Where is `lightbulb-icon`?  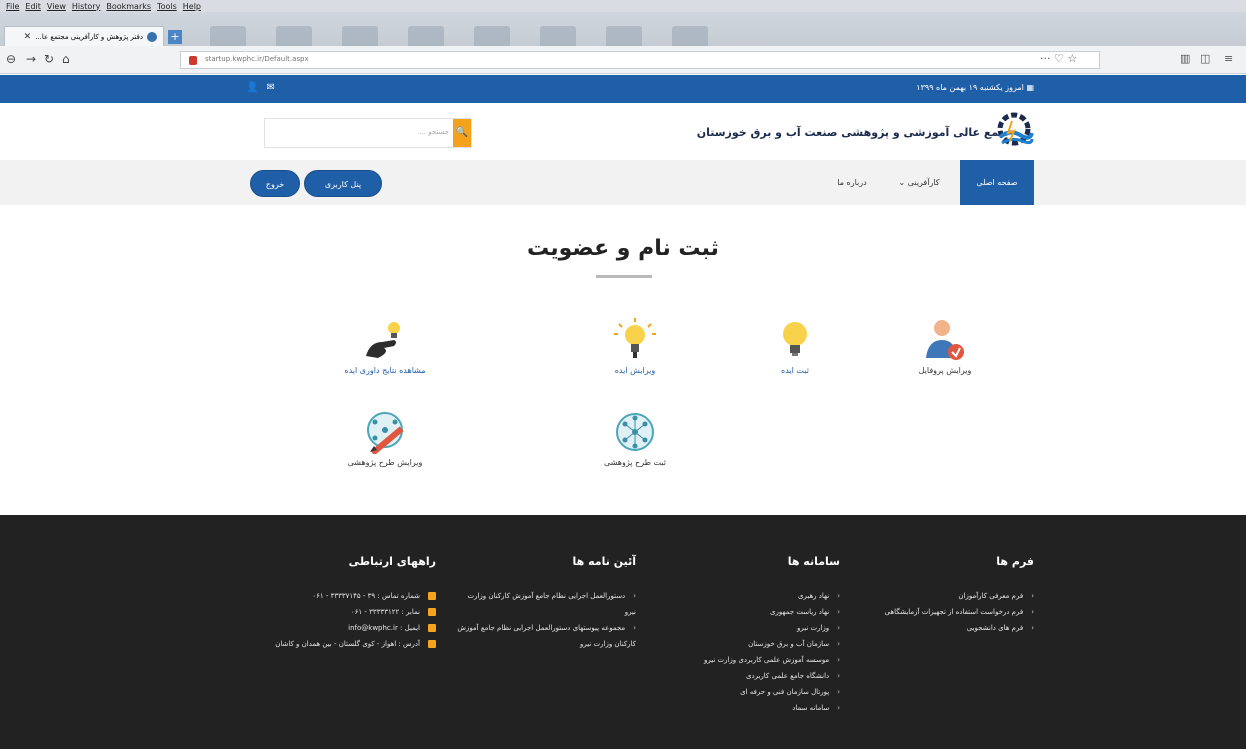 lightbulb-icon is located at coordinates (795, 339).